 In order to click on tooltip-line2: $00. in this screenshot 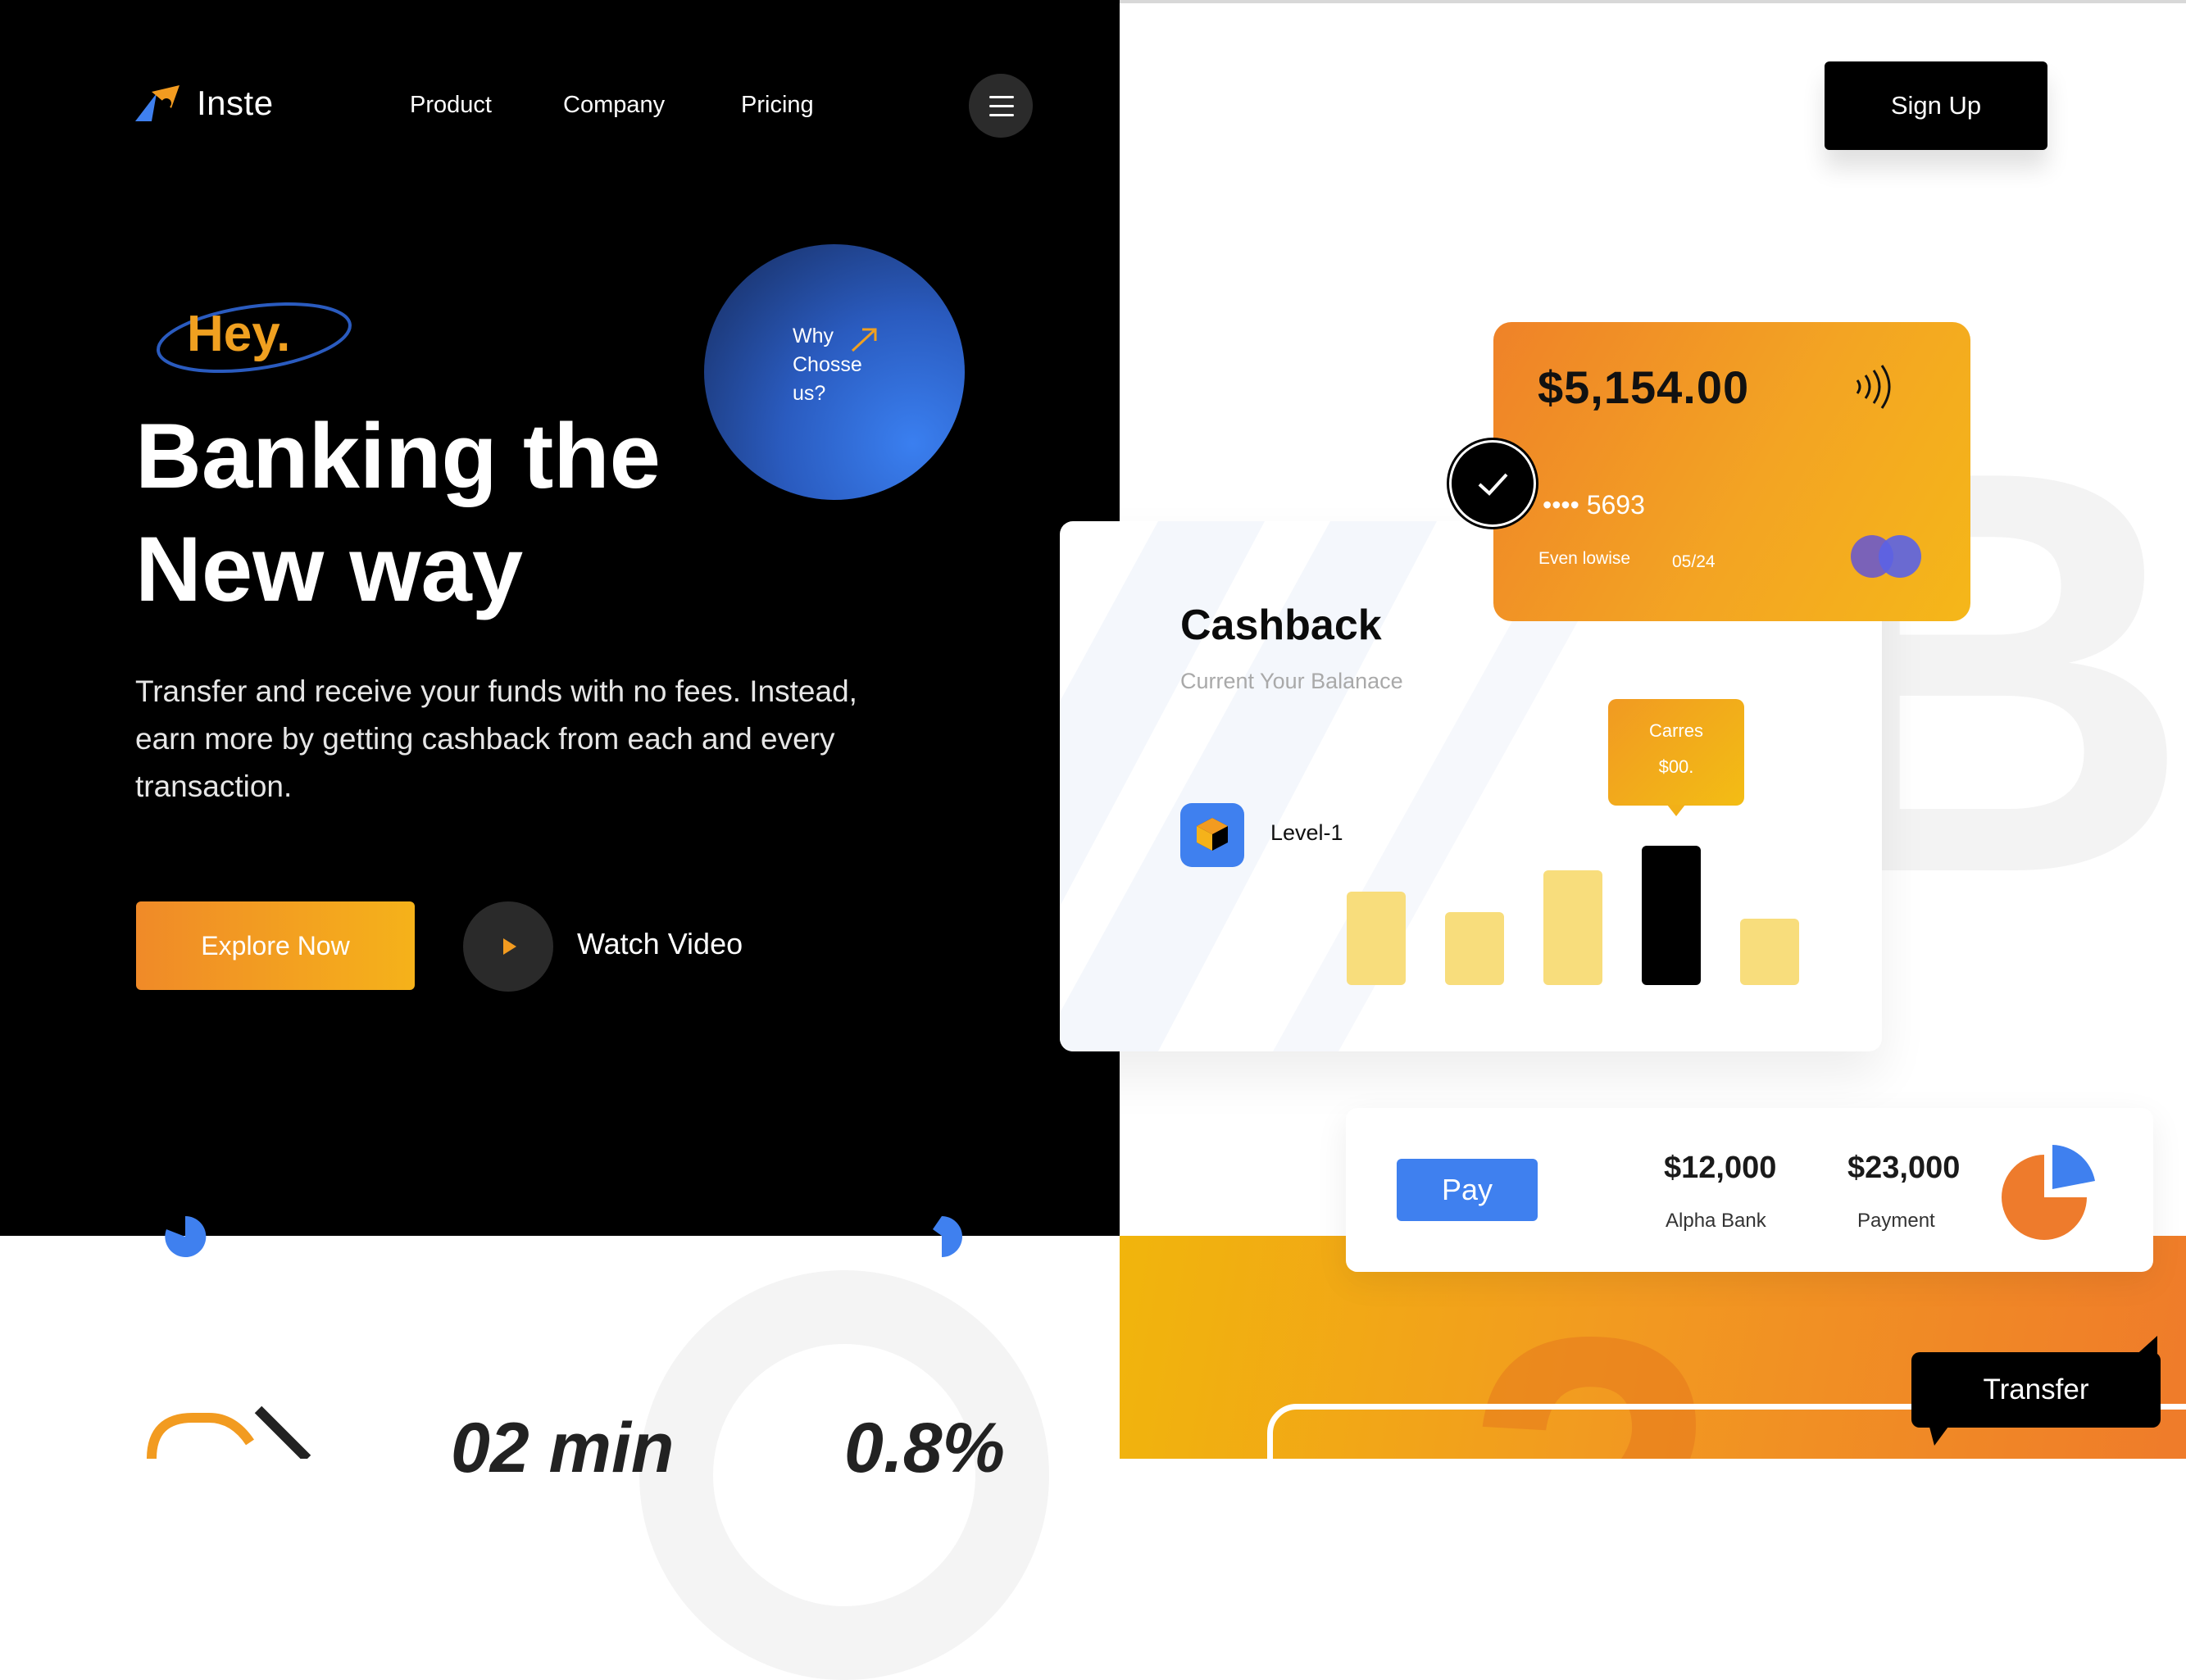, I will do `click(1676, 766)`.